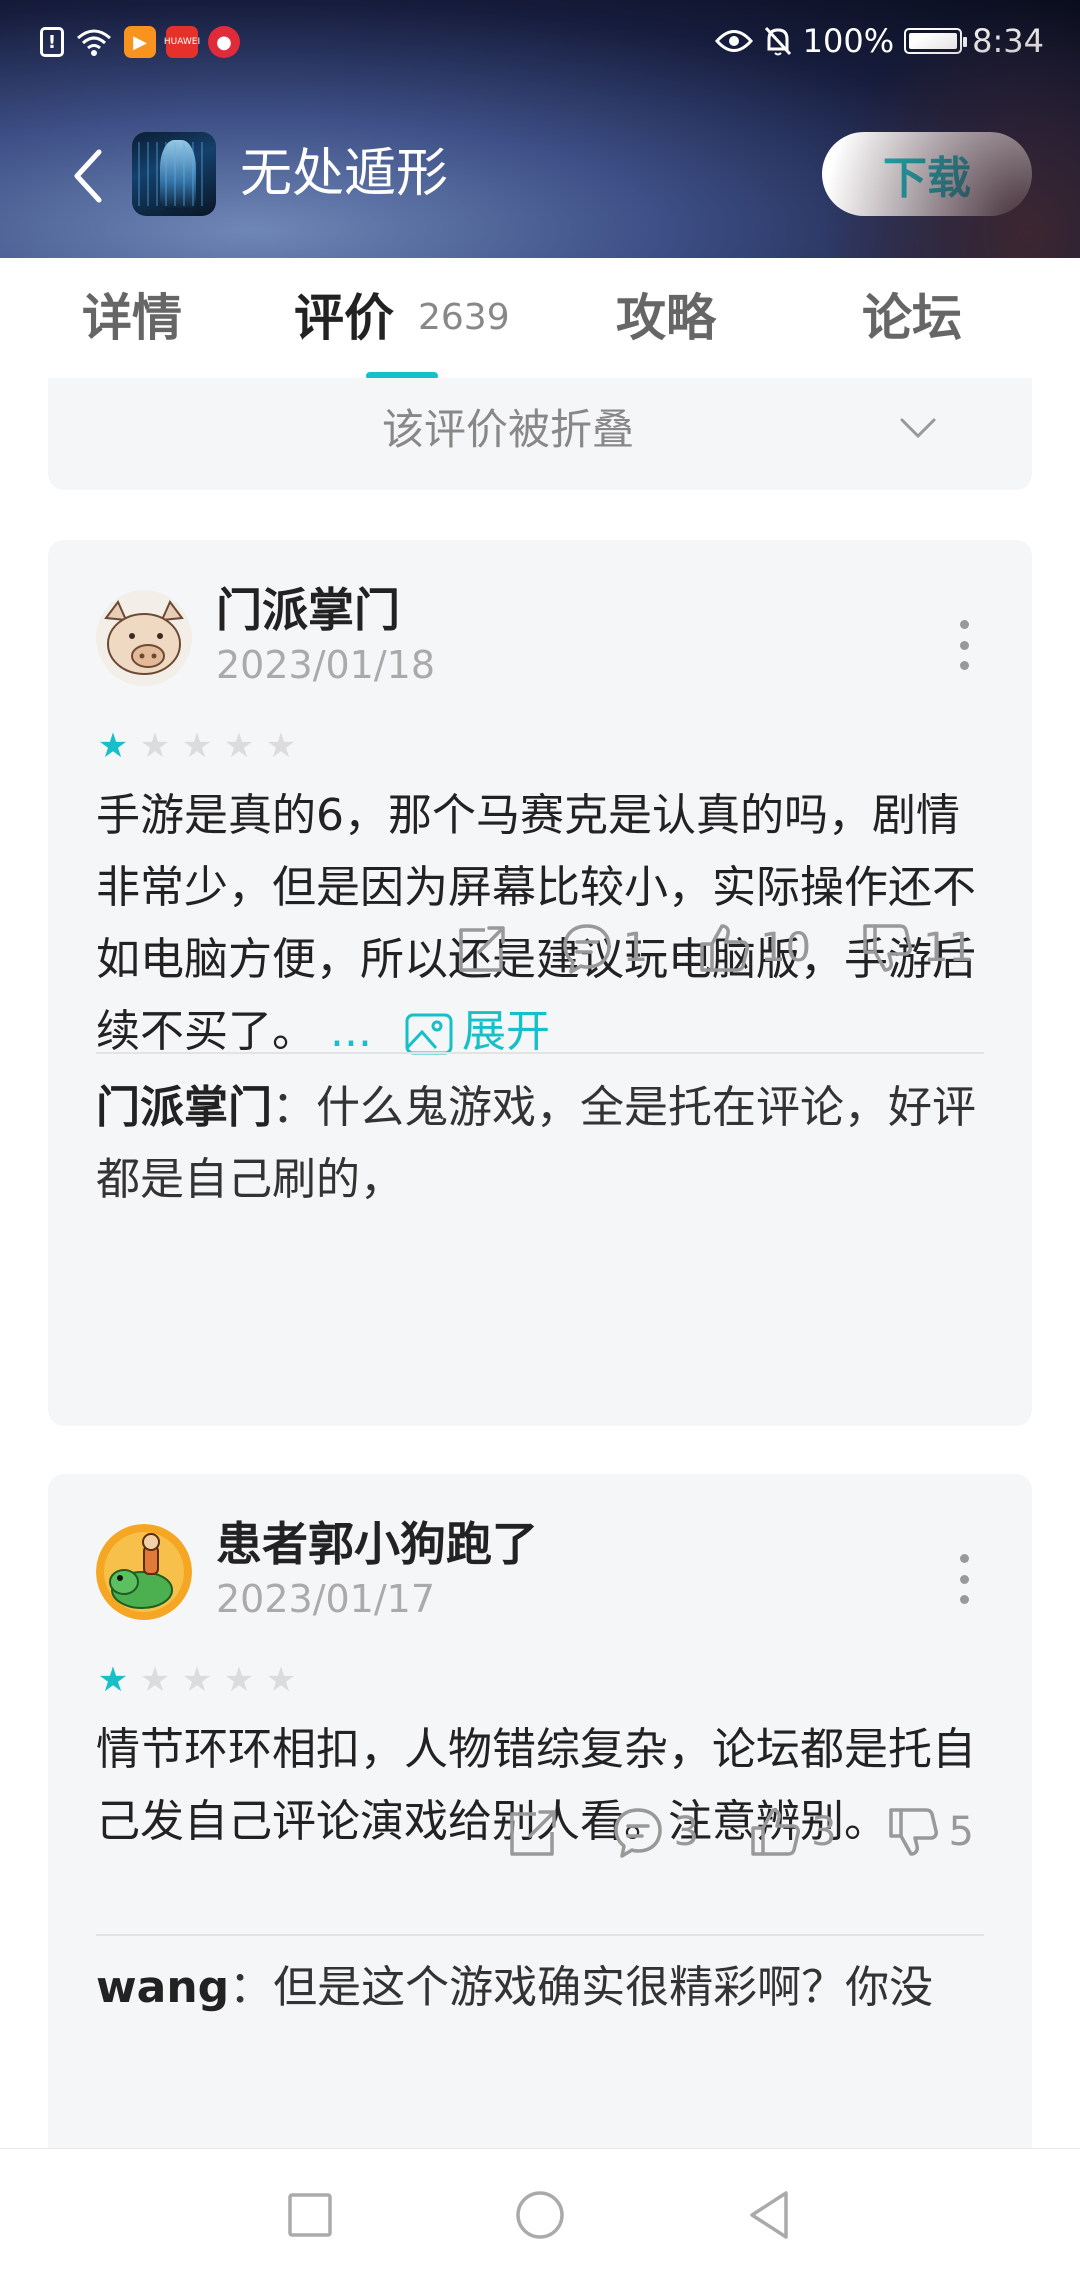  I want to click on review-date: 2023/01/18, so click(326, 665).